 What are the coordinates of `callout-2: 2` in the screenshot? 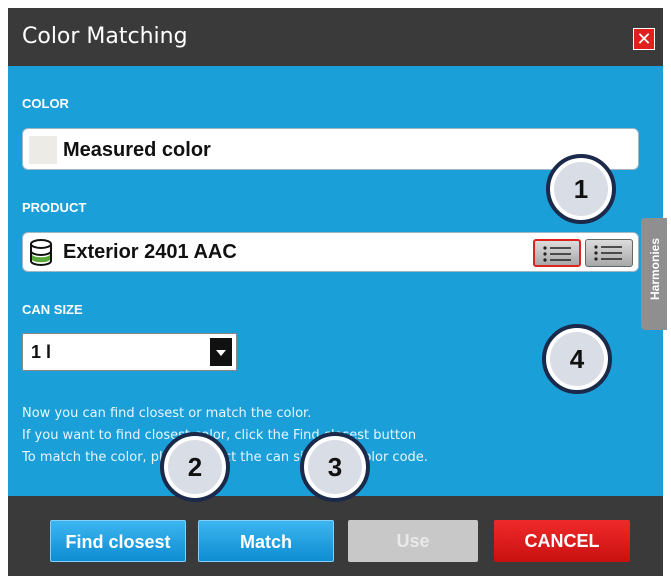 It's located at (195, 467).